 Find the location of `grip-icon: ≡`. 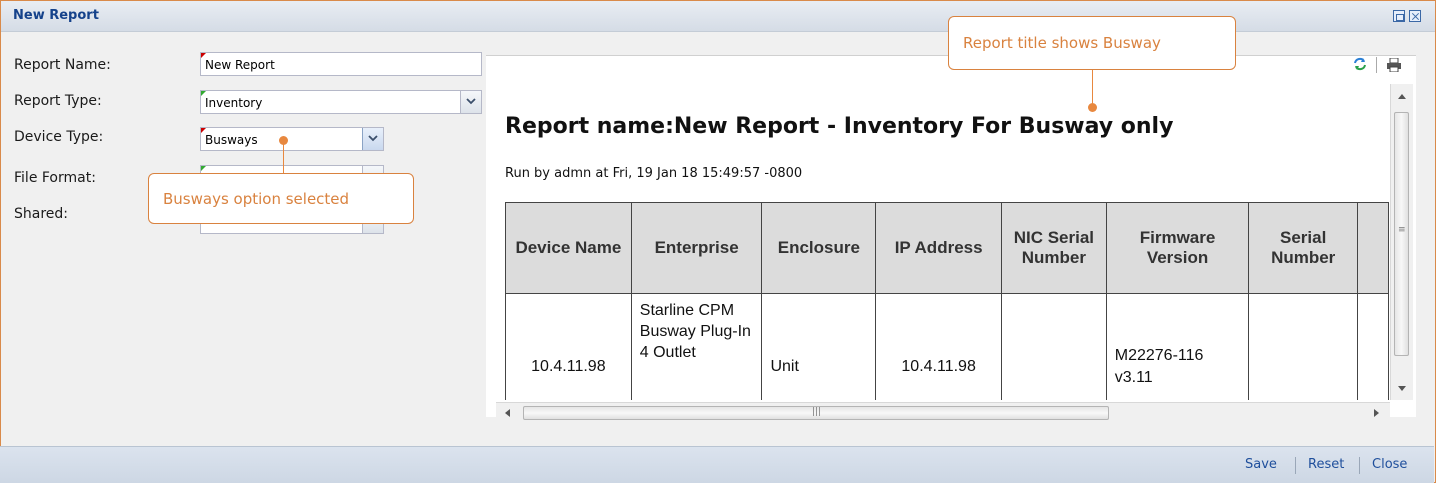

grip-icon: ≡ is located at coordinates (1402, 230).